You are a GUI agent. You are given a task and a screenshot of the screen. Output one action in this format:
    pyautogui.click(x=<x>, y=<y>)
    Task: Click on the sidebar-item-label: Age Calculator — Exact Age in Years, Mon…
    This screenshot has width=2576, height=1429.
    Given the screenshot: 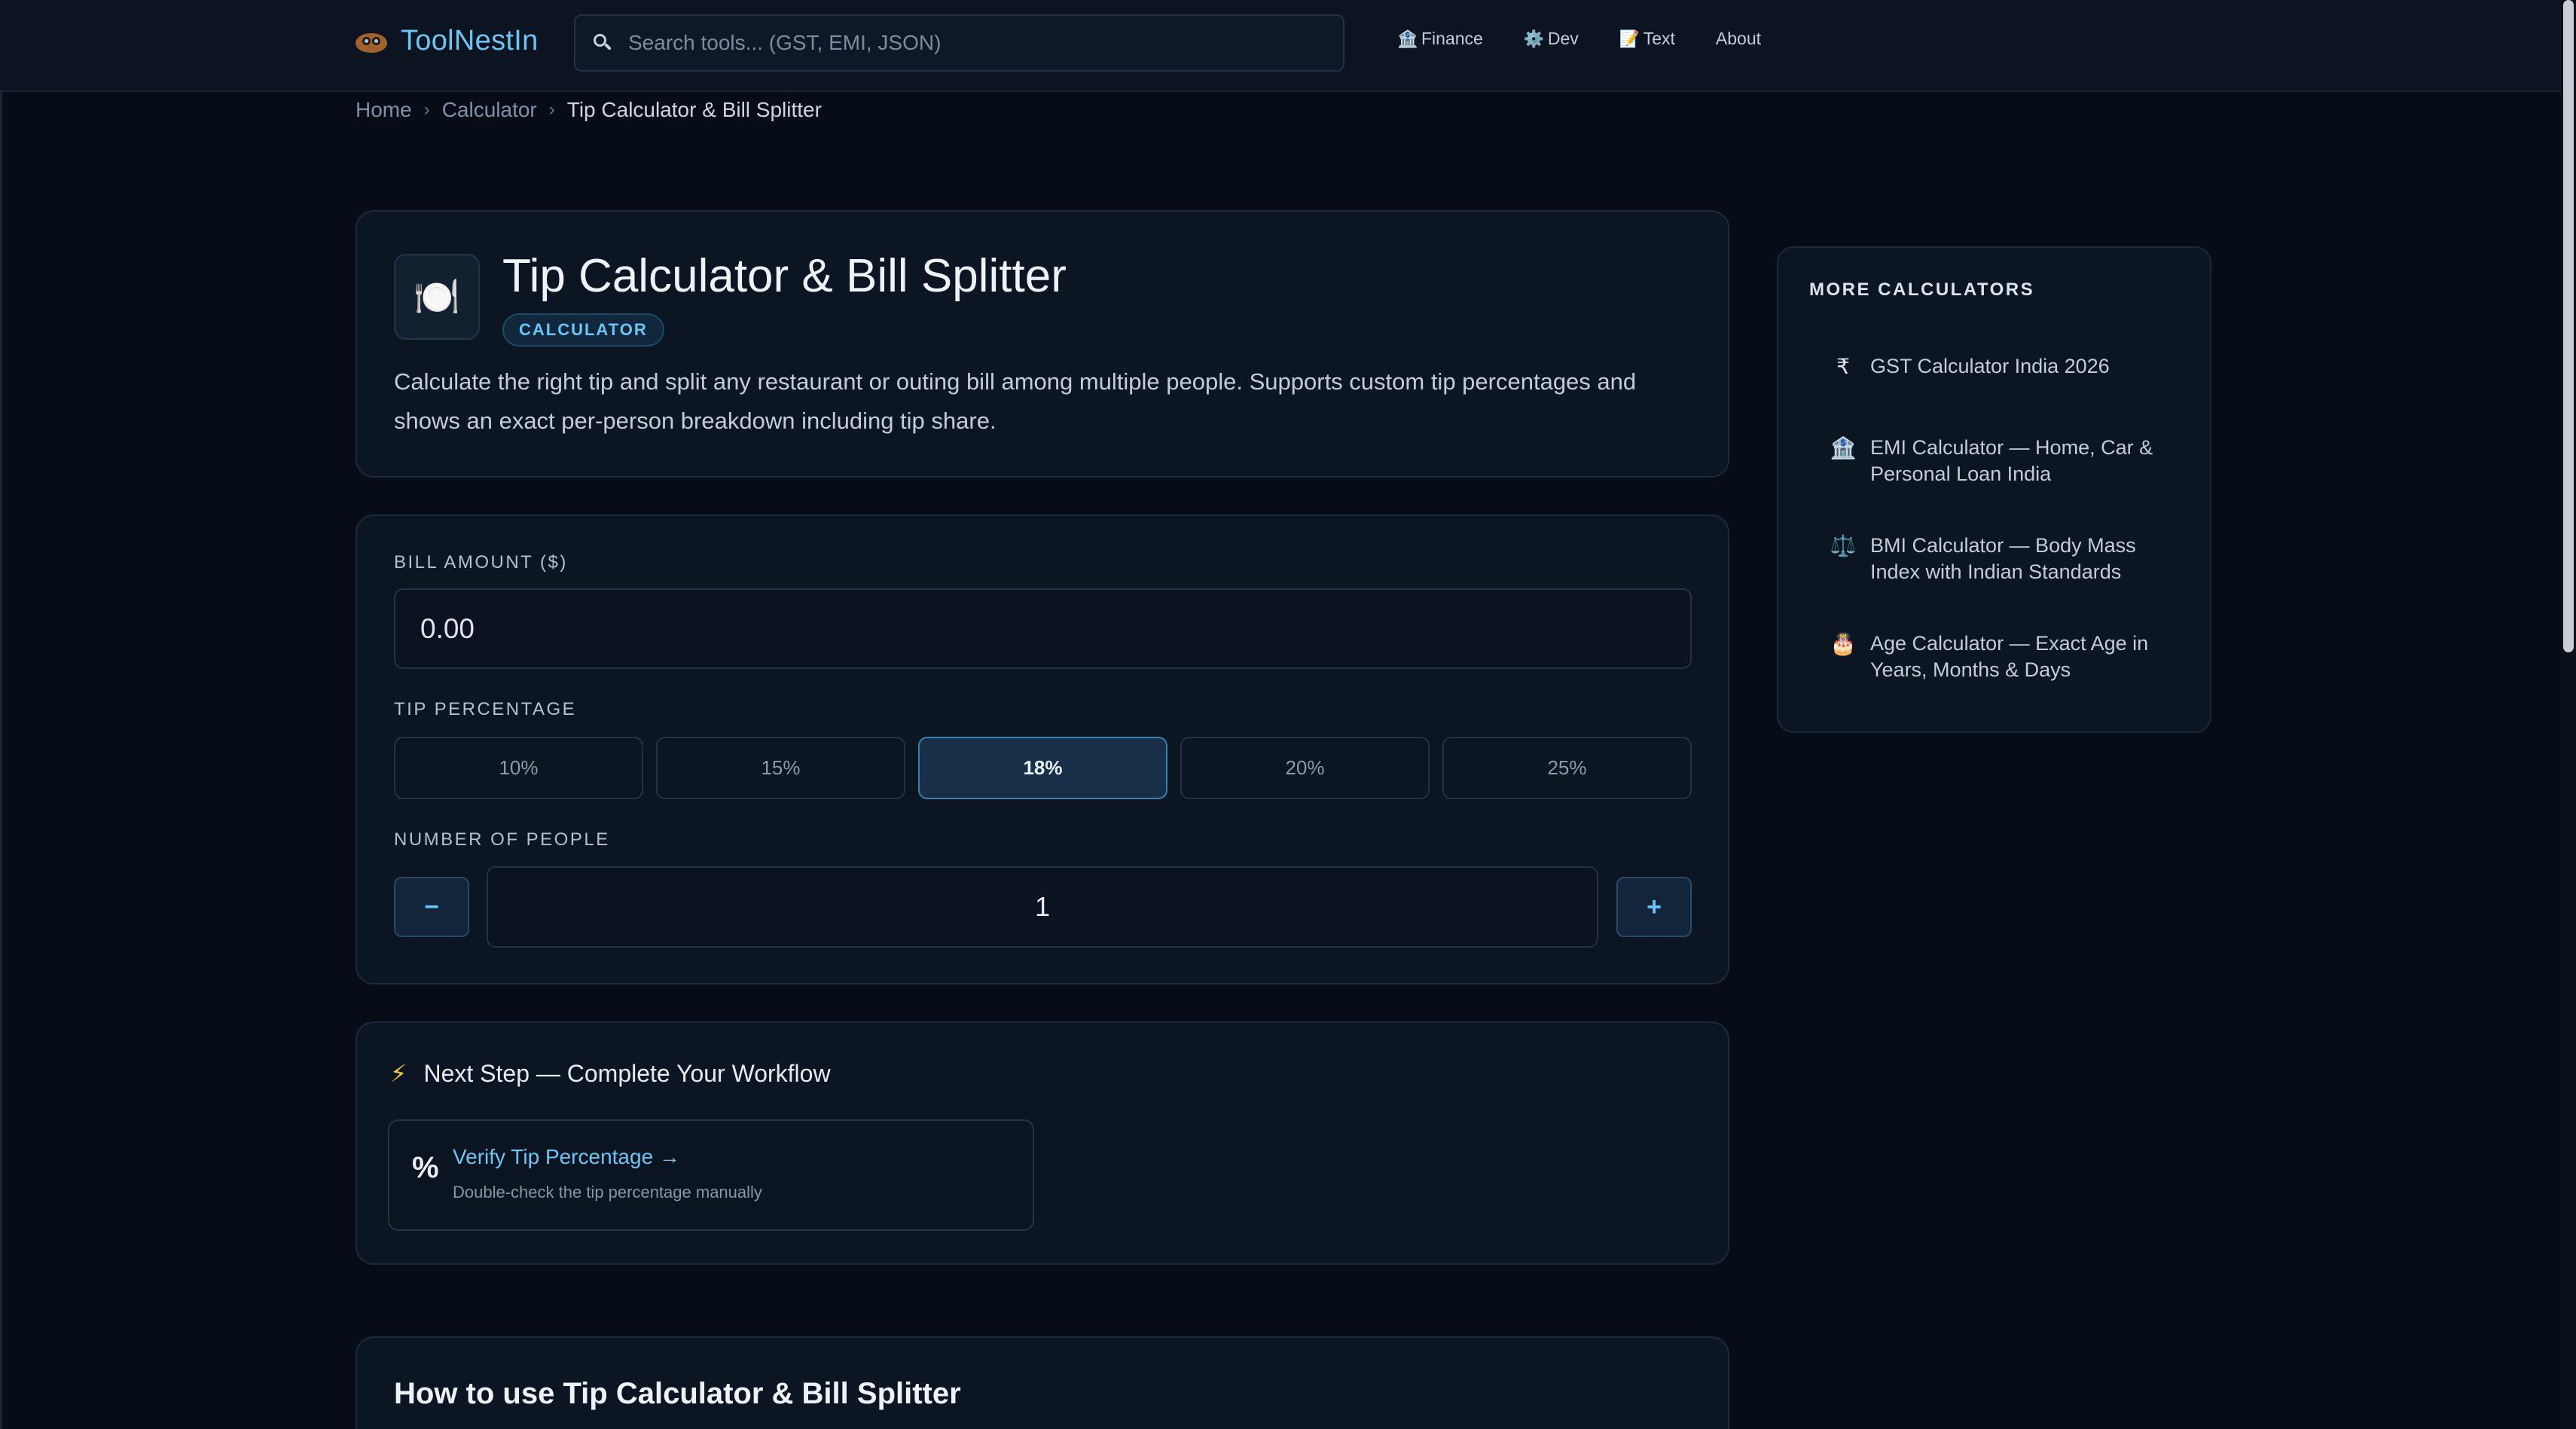 What is the action you would take?
    pyautogui.click(x=2010, y=656)
    